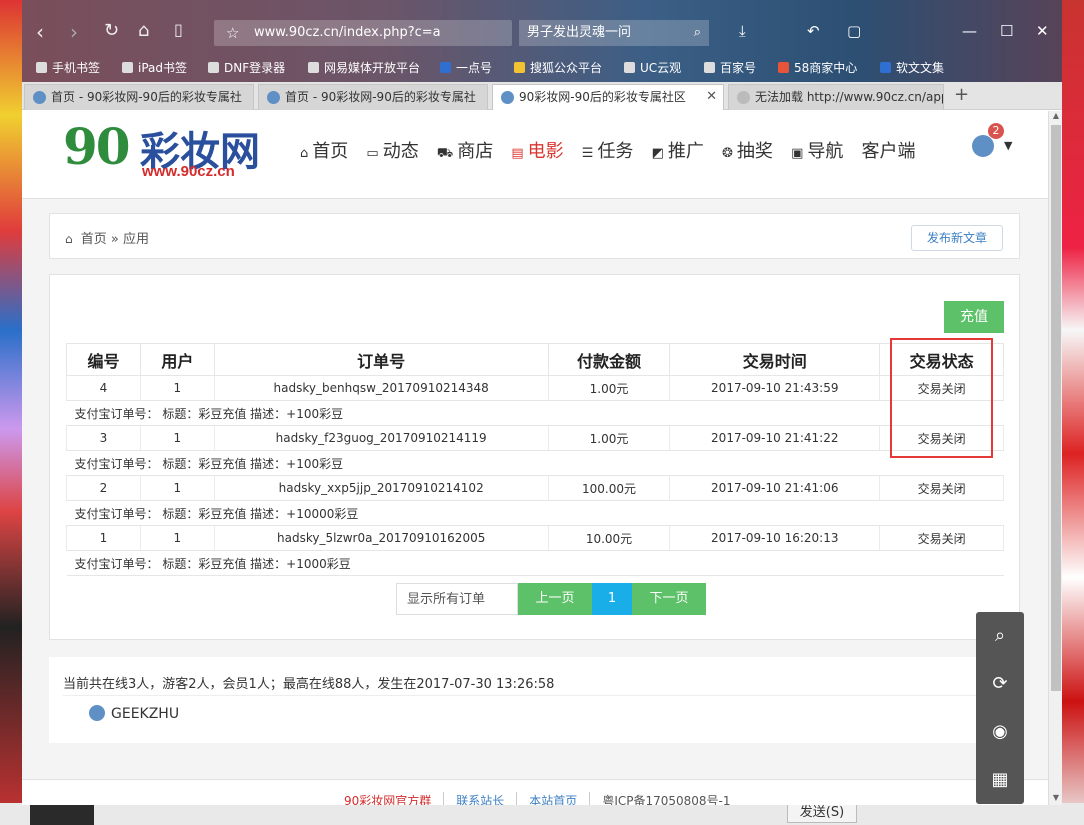 This screenshot has width=1084, height=825. What do you see at coordinates (587, 153) in the screenshot?
I see `list-icon: ☰` at bounding box center [587, 153].